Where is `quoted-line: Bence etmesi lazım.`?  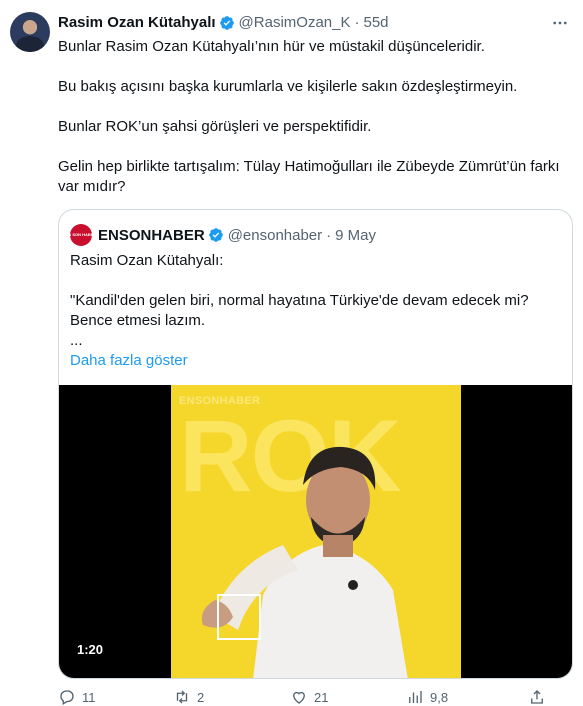 quoted-line: Bence etmesi lazım. is located at coordinates (138, 320).